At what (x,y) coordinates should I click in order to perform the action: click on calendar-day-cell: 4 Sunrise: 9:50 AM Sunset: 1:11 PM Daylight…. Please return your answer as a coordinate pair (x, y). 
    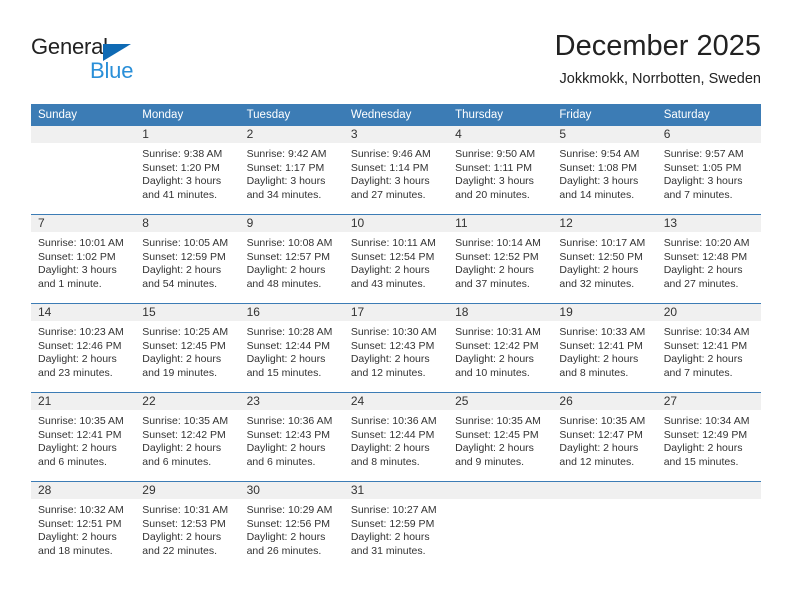
    Looking at the image, I should click on (500, 170).